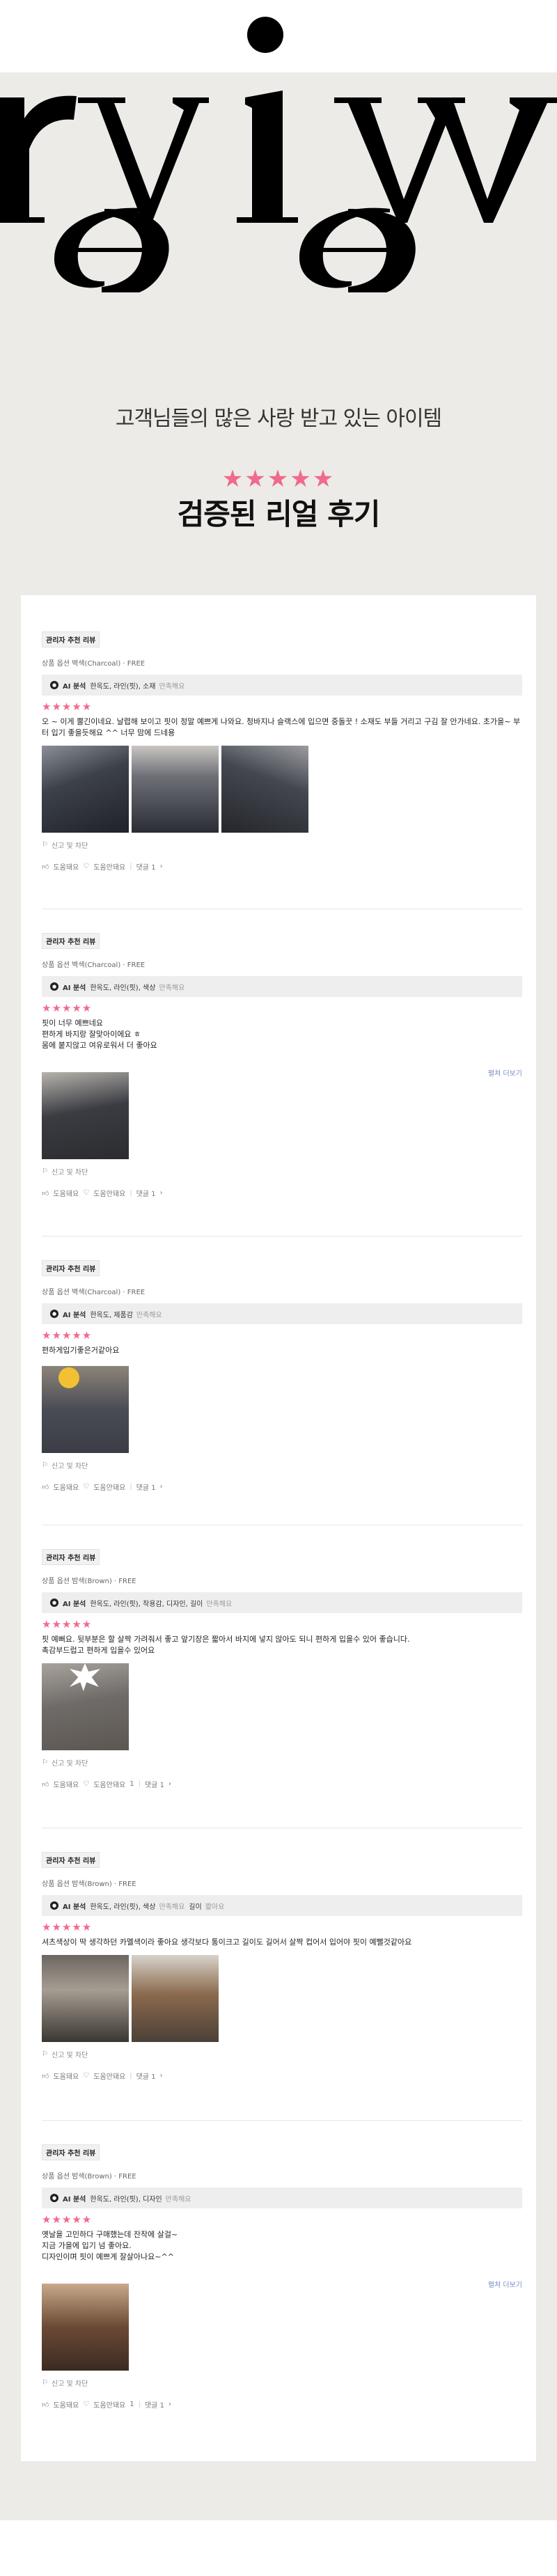 The width and height of the screenshot is (557, 2576). I want to click on emoji-sticker, so click(68, 1377).